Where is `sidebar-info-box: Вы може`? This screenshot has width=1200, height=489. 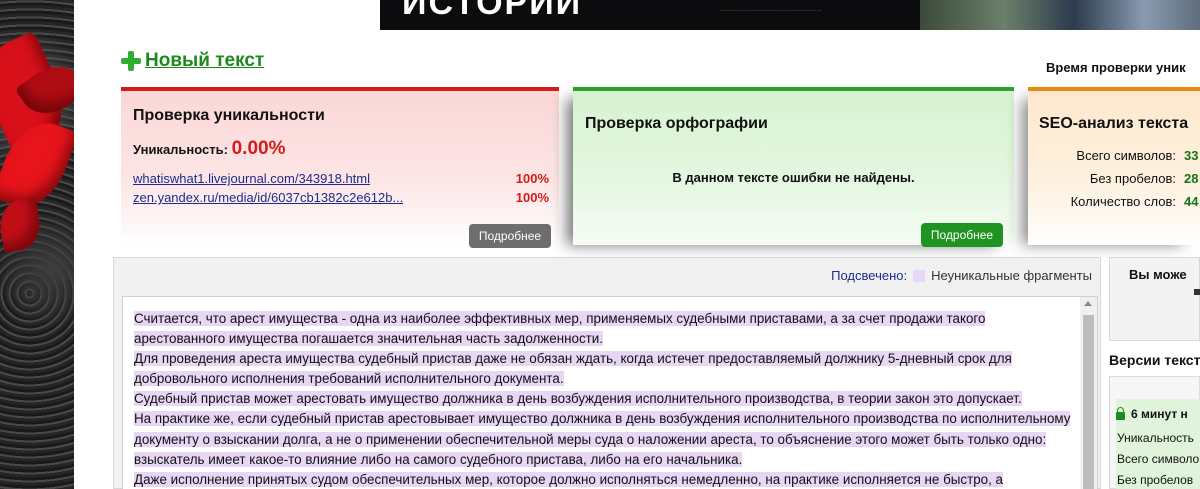 sidebar-info-box: Вы може is located at coordinates (1154, 299).